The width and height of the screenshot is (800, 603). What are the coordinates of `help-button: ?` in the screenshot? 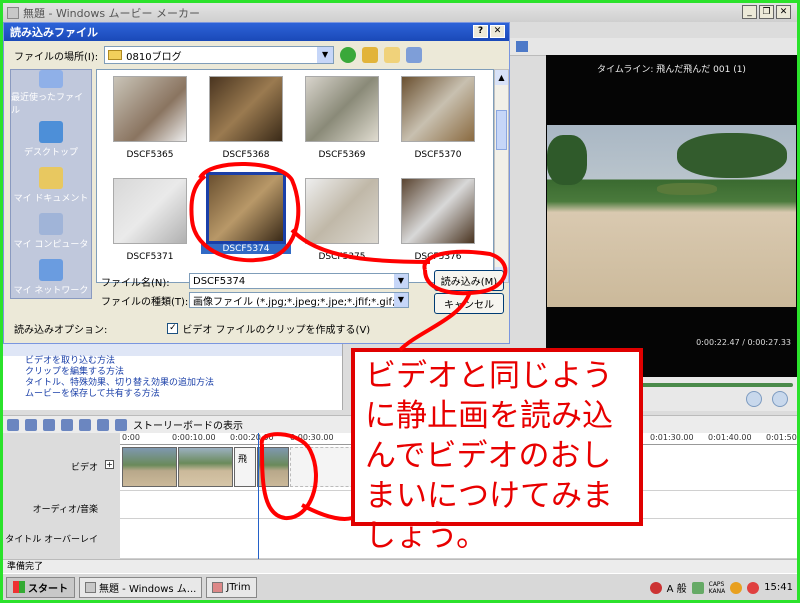 It's located at (480, 31).